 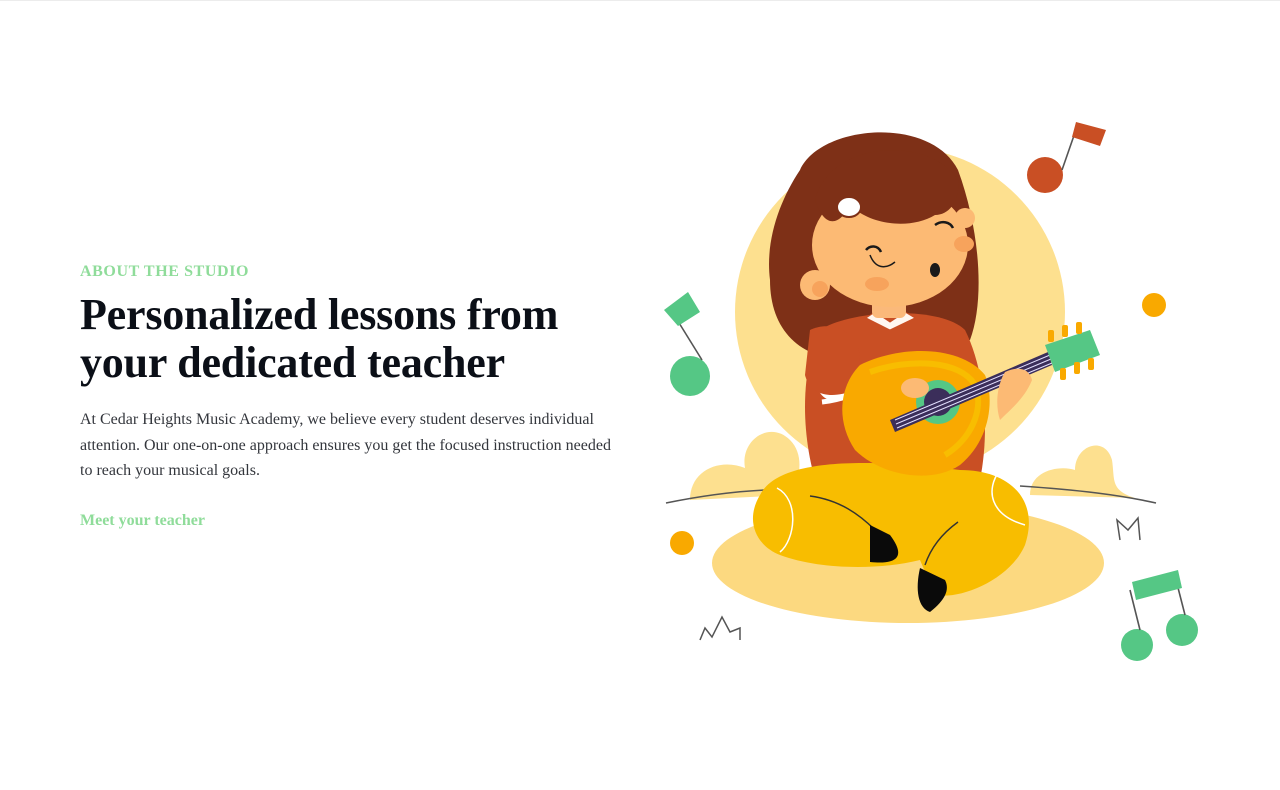 What do you see at coordinates (877, 284) in the screenshot?
I see `cheek-left` at bounding box center [877, 284].